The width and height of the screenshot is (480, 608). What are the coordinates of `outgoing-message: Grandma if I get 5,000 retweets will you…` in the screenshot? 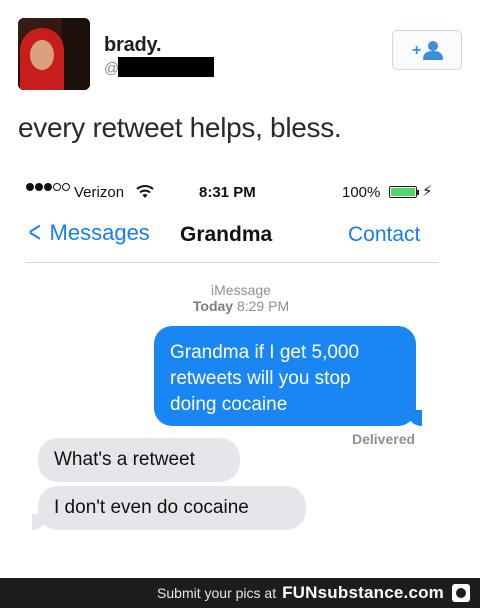 It's located at (288, 376).